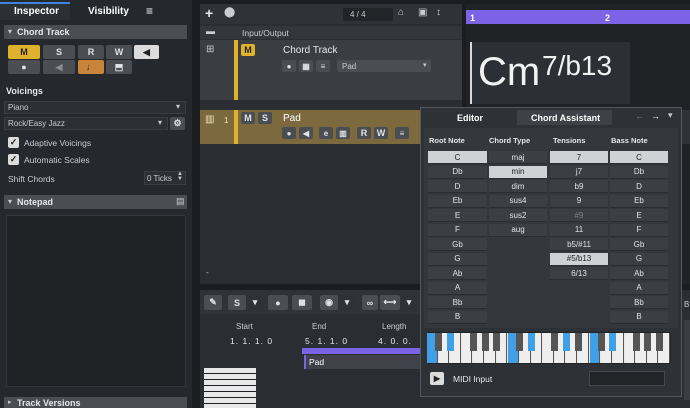  Describe the element at coordinates (457, 201) in the screenshot. I see `root-note-cell: Eb` at that location.